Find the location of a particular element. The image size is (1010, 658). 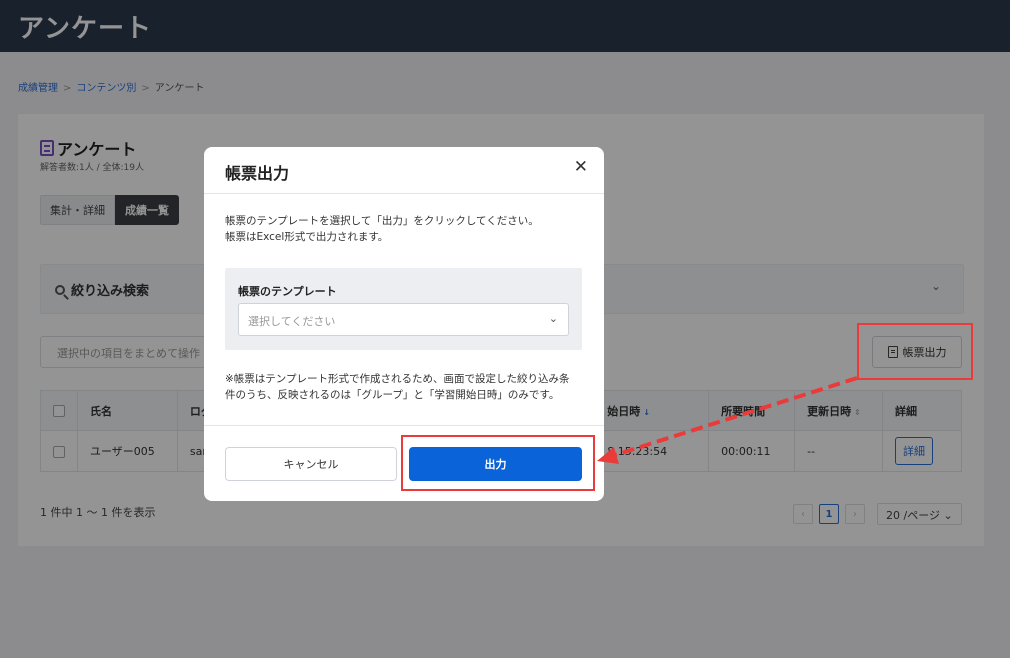

arrow-line is located at coordinates (734, 417).